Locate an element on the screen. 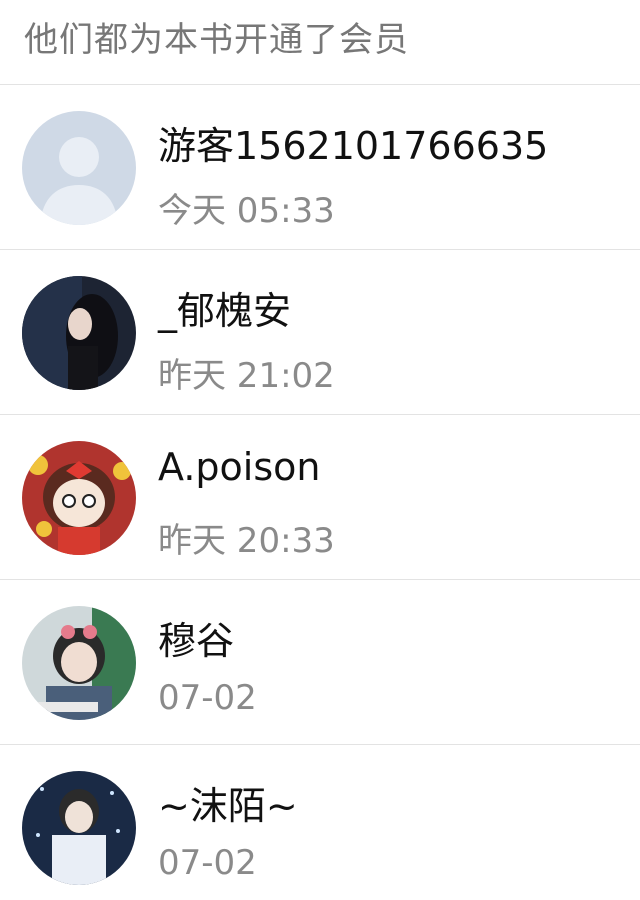 The image size is (640, 900). member-name: 穆谷 is located at coordinates (196, 637).